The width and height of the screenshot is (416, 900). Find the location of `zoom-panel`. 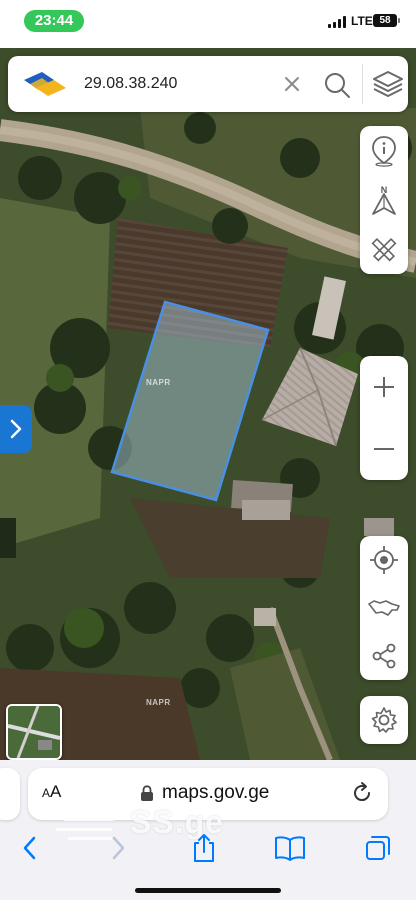

zoom-panel is located at coordinates (384, 418).